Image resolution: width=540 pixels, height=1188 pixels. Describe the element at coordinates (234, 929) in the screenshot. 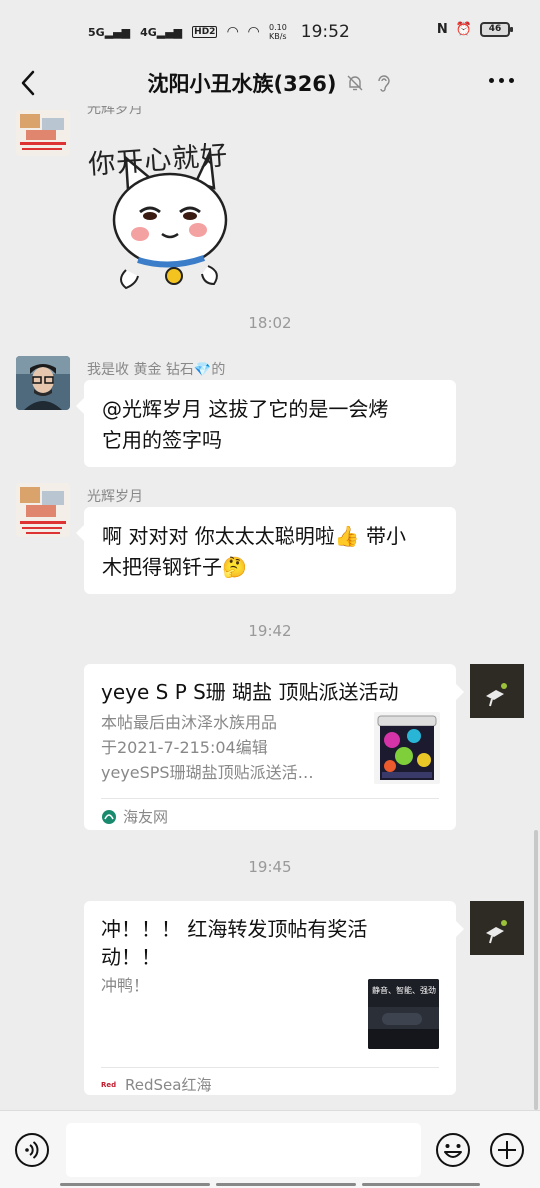

I see `card-title-line1: 冲！！！ 红海转发顶帖有奖活` at that location.